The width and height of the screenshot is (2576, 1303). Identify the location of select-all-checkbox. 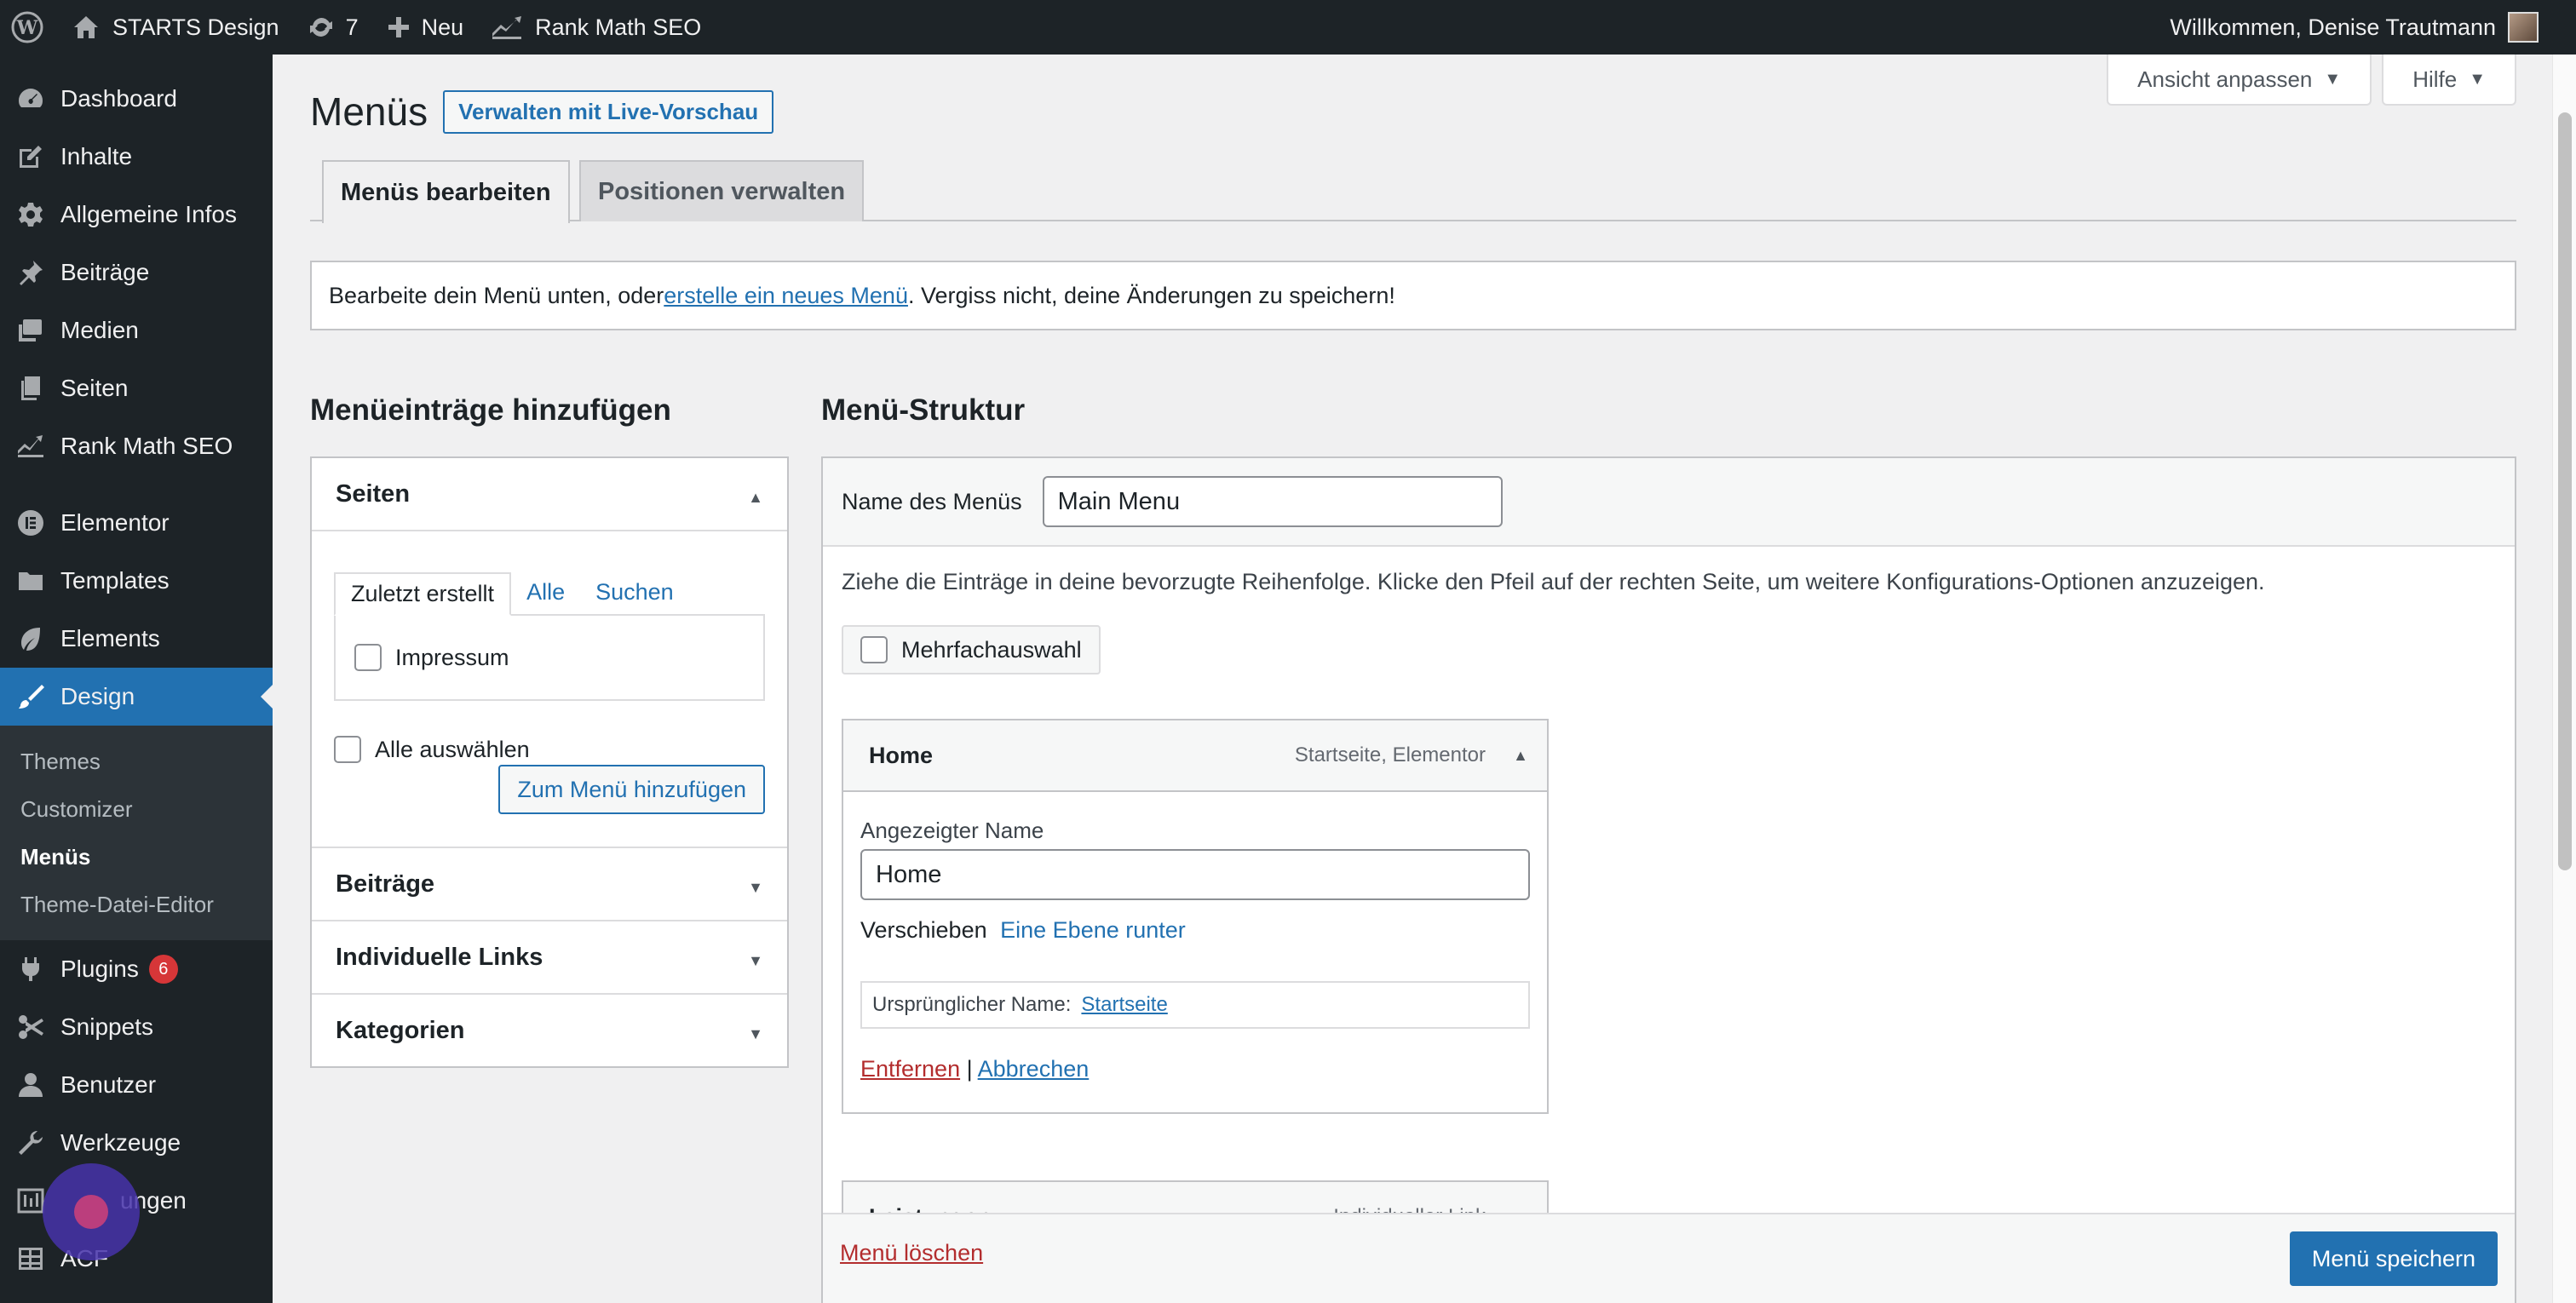
(348, 750).